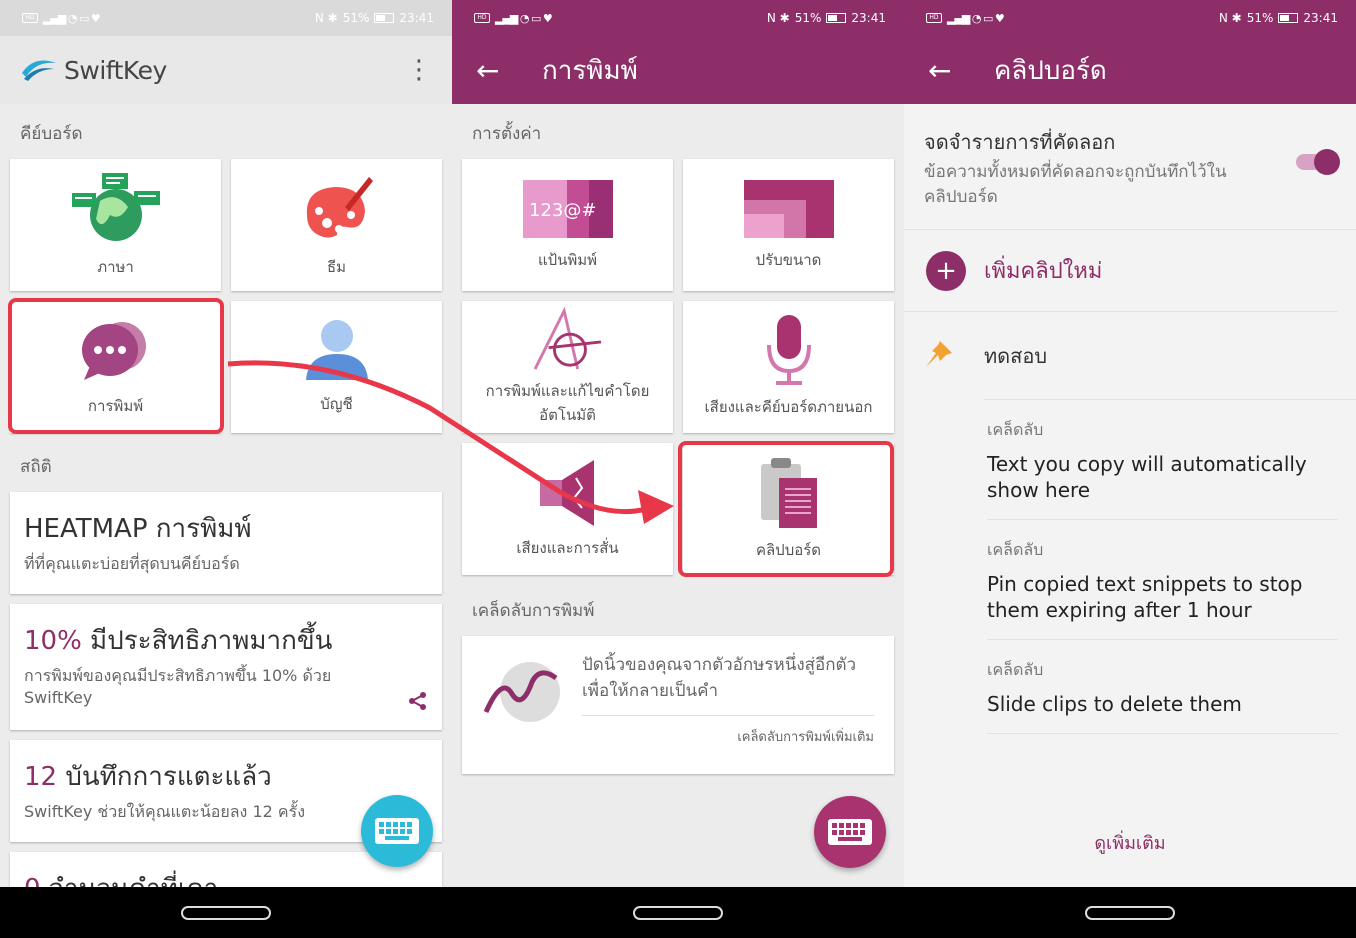 The width and height of the screenshot is (1356, 938). I want to click on system-nav-bar, so click(678, 912).